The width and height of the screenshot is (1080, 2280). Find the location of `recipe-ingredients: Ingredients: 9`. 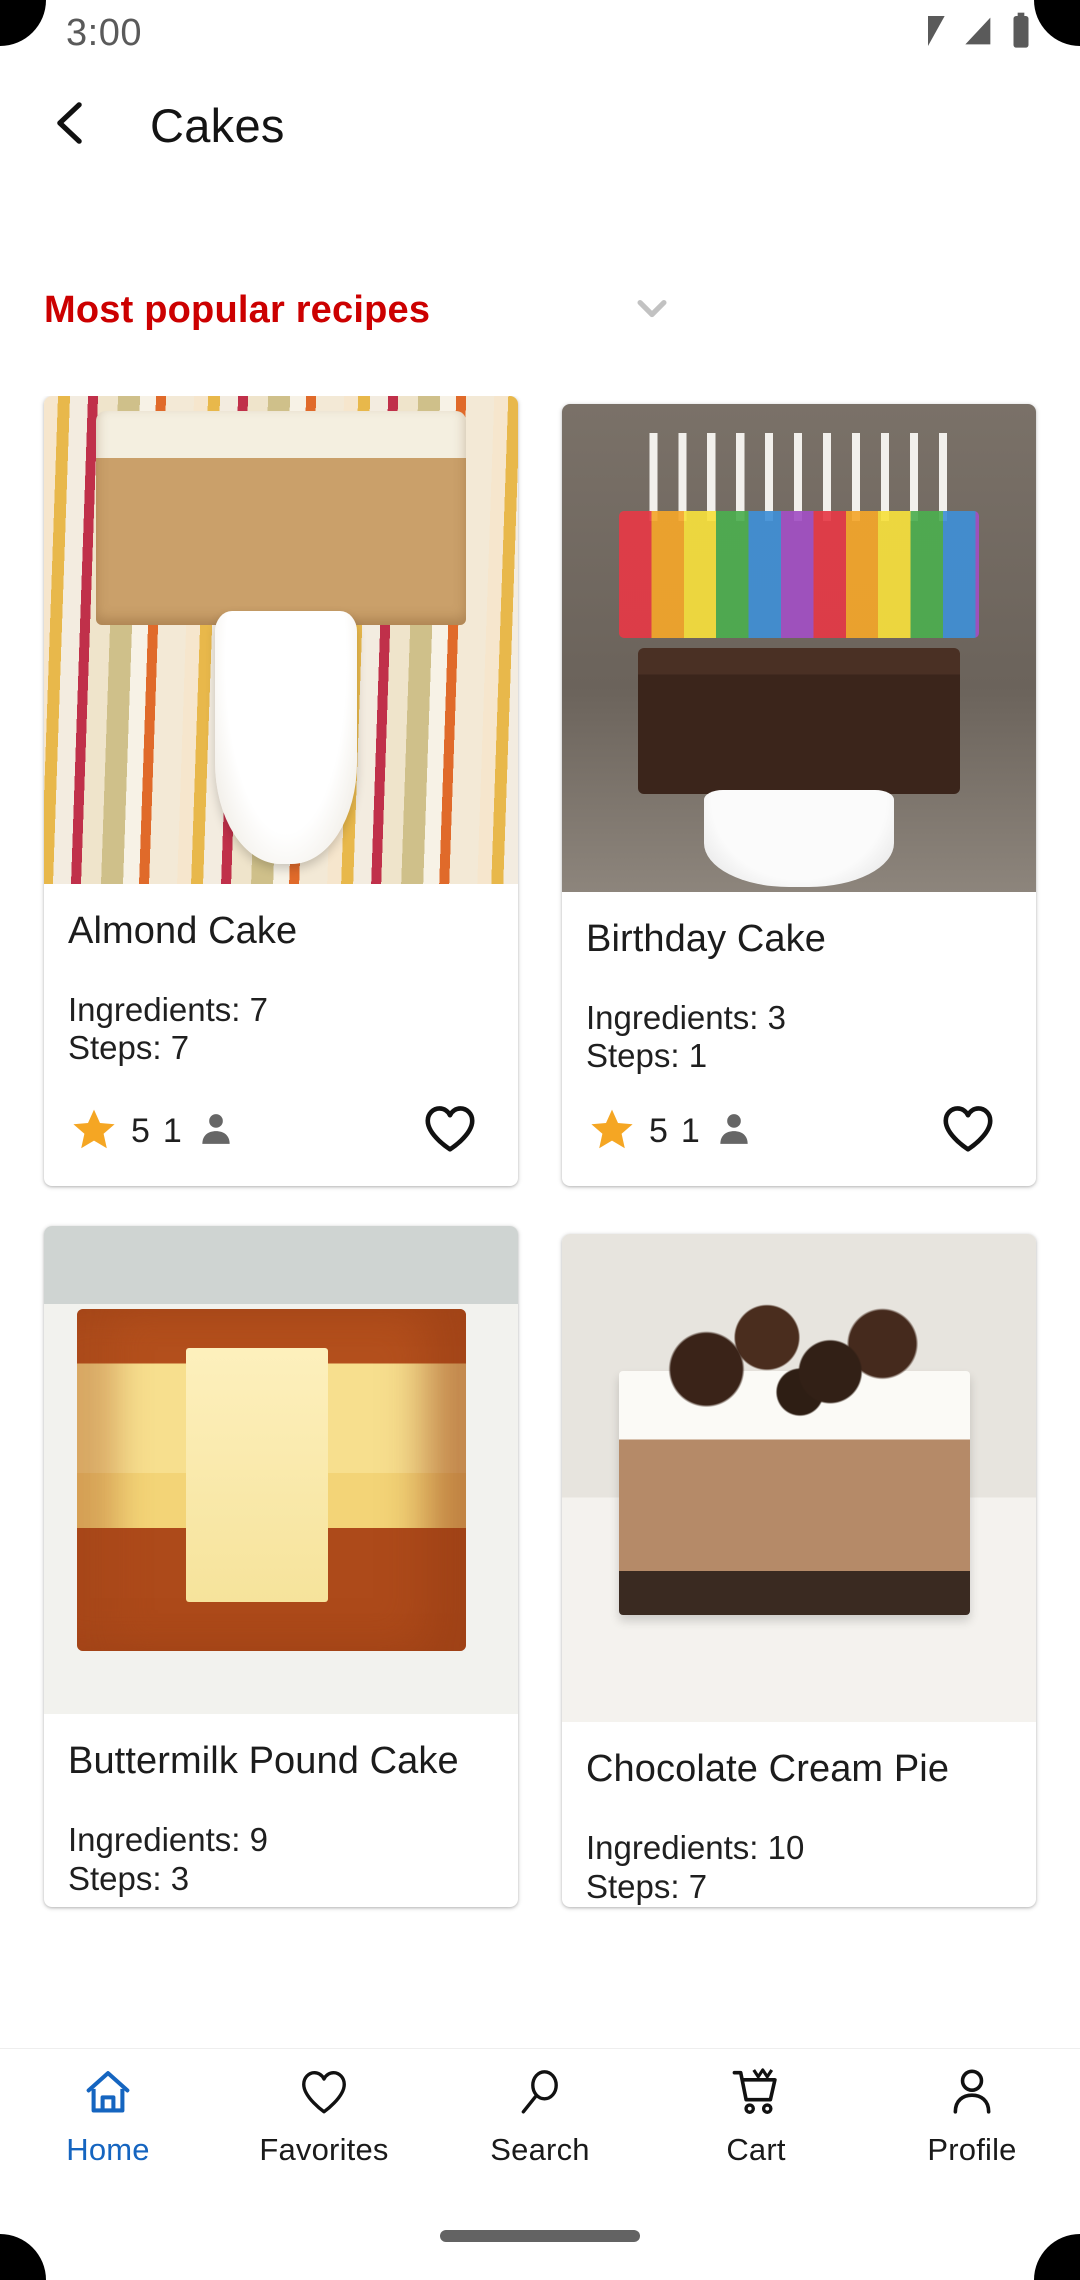

recipe-ingredients: Ingredients: 9 is located at coordinates (168, 1839).